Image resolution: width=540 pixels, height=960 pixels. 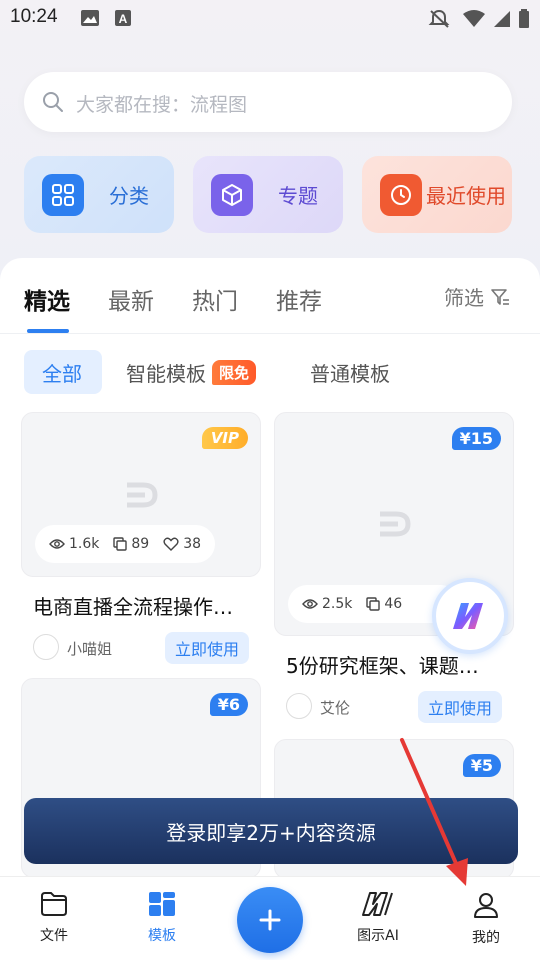 I want to click on subtab-normal-templates: 普通模板, so click(x=350, y=372).